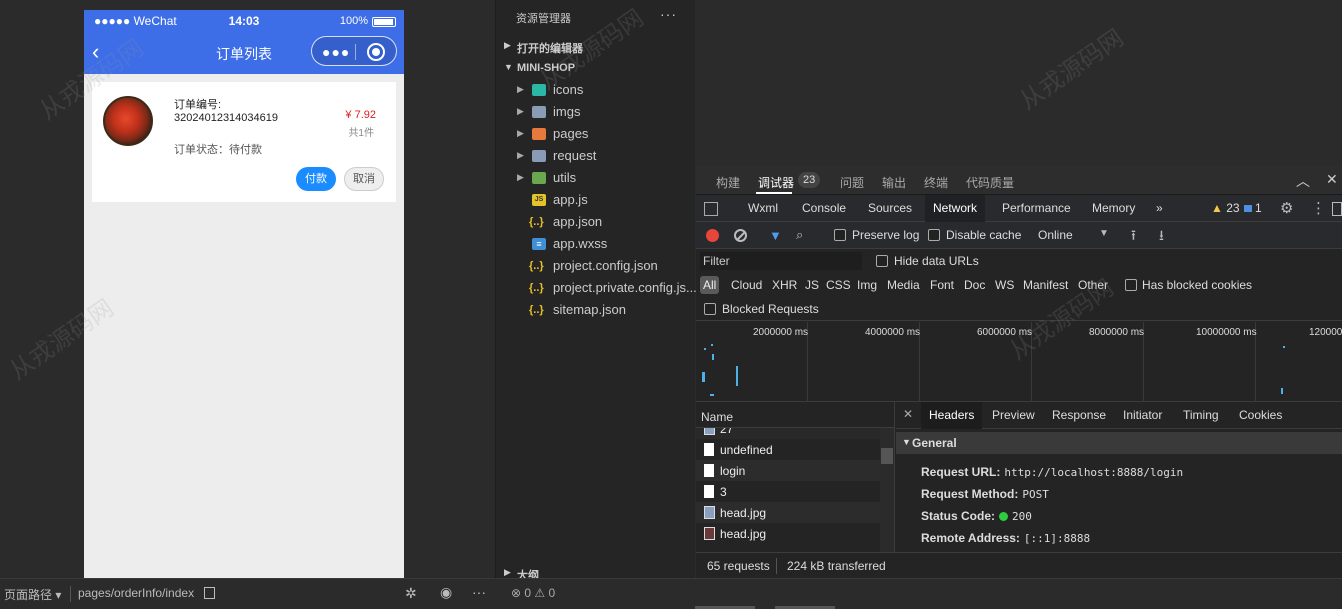 The height and width of the screenshot is (609, 1342). What do you see at coordinates (533, 593) in the screenshot?
I see `error-warning-counter: ⊗ 0 ⚠ 0` at bounding box center [533, 593].